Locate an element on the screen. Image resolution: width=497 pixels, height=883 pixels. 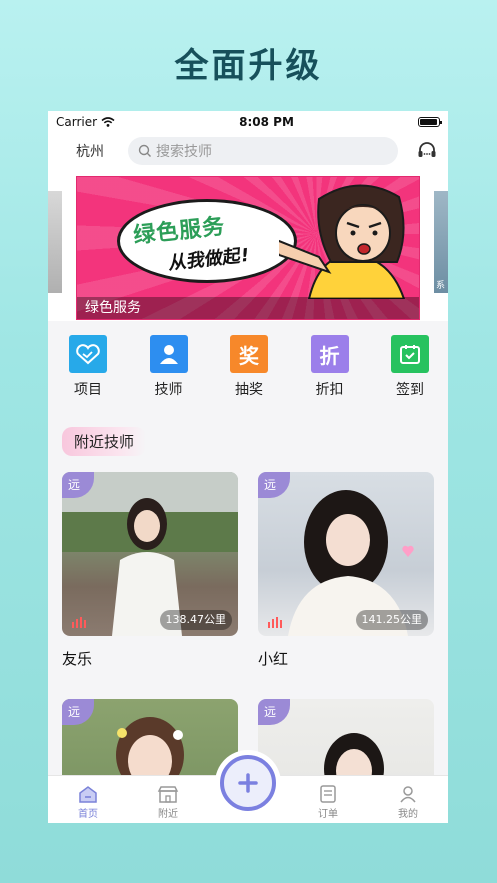
publish-button-ring is located at coordinates (248, 783).